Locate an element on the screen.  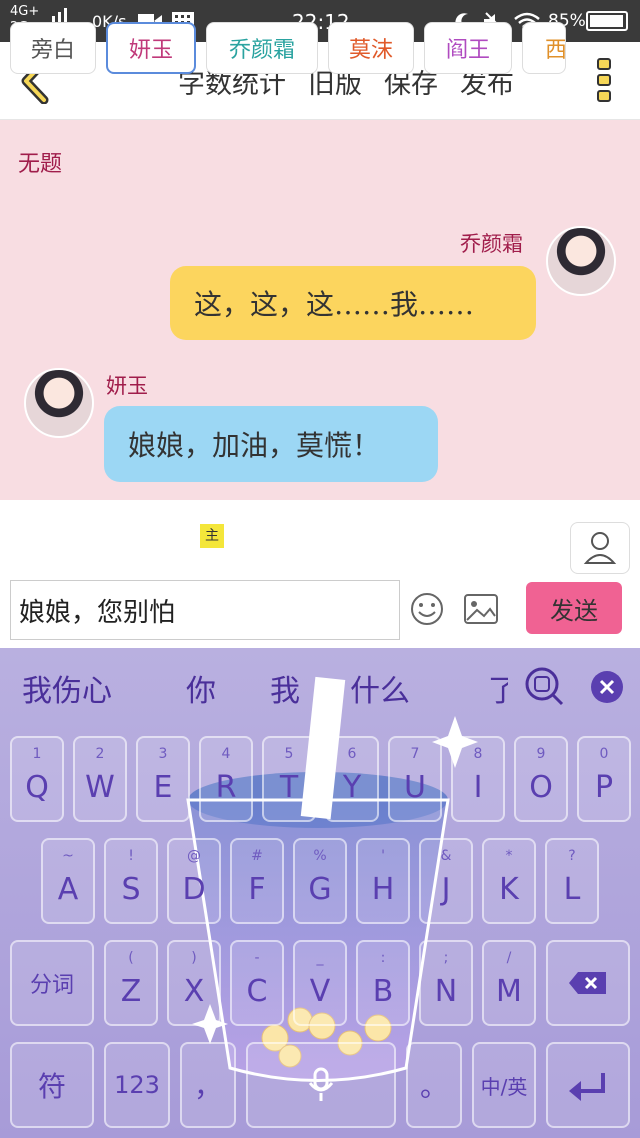
candidate-word: 我伤心 is located at coordinates (67, 688).